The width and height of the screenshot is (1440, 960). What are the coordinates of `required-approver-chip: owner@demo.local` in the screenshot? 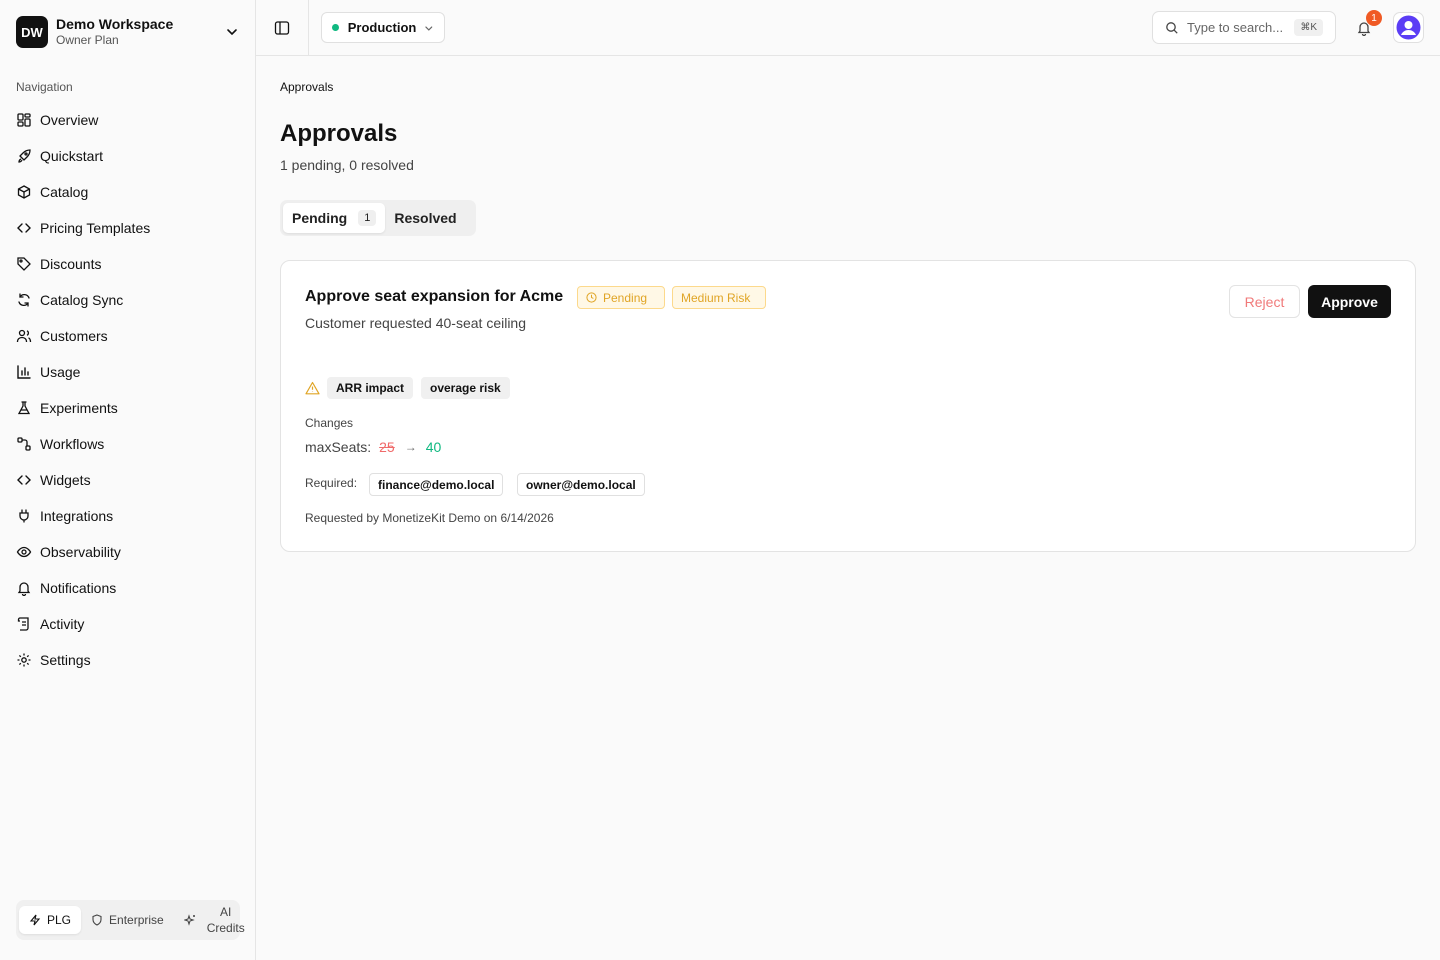 It's located at (581, 484).